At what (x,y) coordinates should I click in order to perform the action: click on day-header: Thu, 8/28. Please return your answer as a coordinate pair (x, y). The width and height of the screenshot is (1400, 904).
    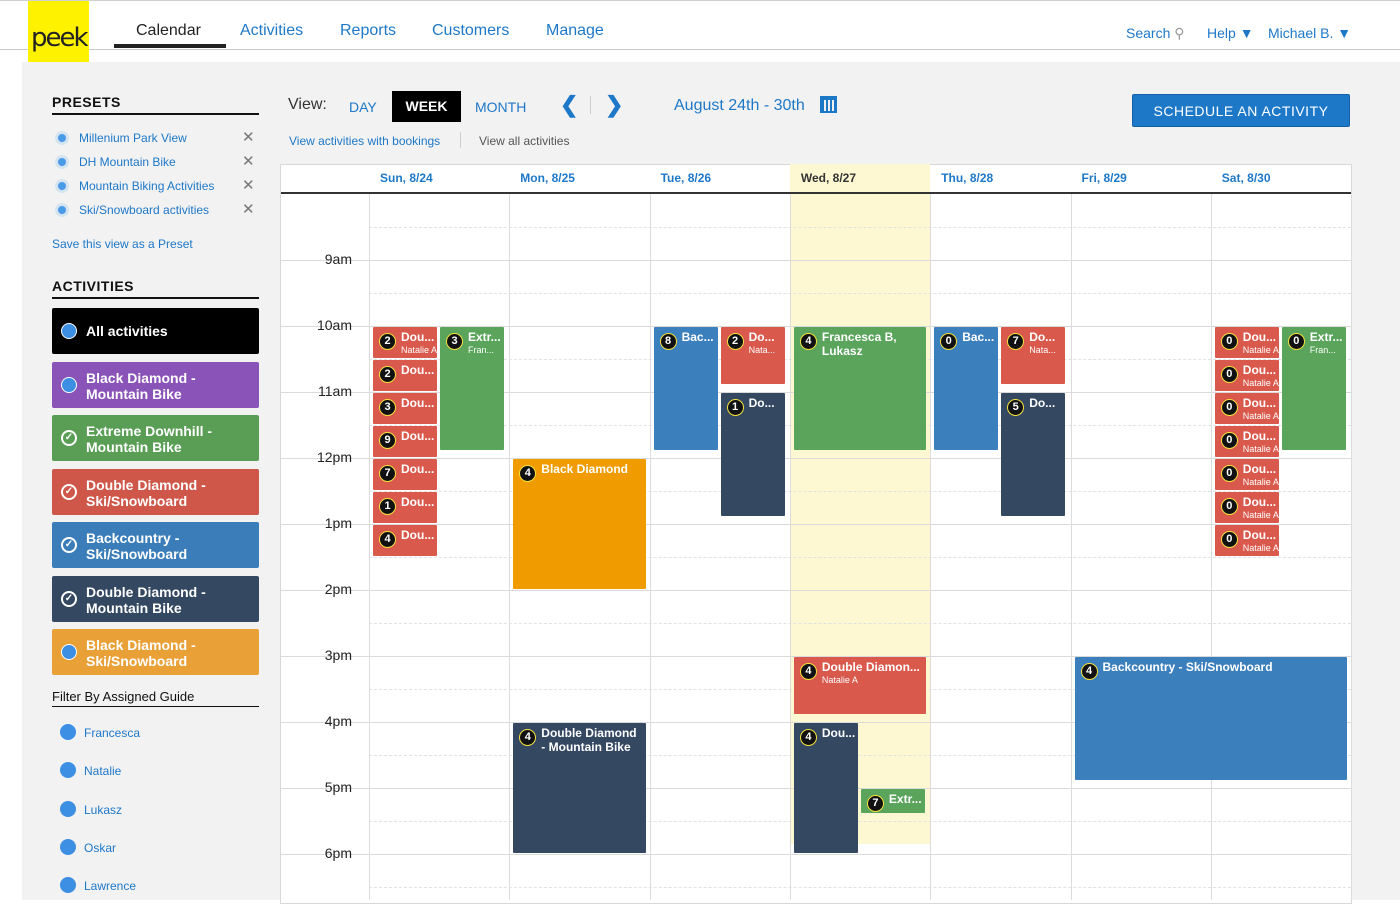
    Looking at the image, I should click on (967, 178).